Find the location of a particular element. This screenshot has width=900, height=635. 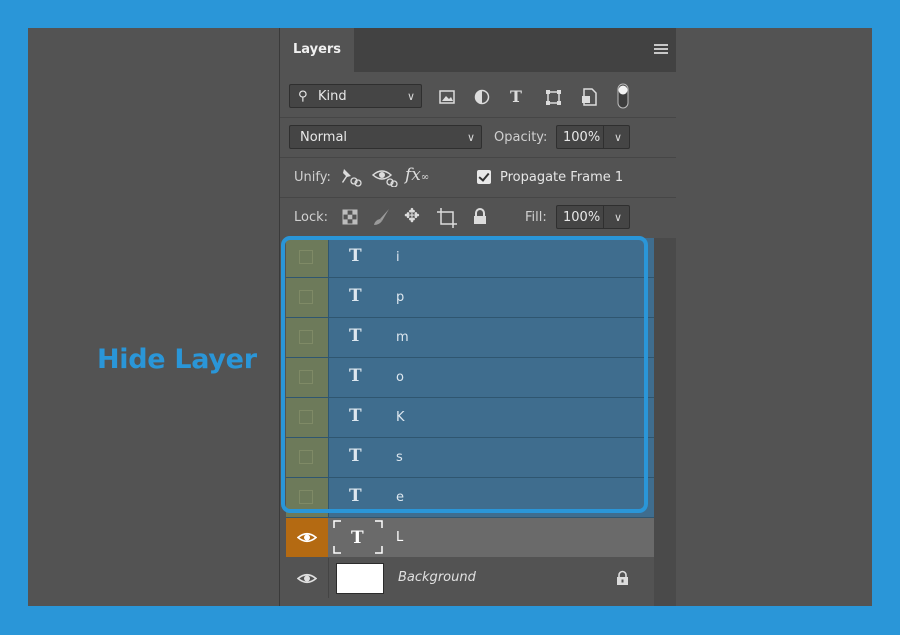

tab-layers: Layers is located at coordinates (317, 50).